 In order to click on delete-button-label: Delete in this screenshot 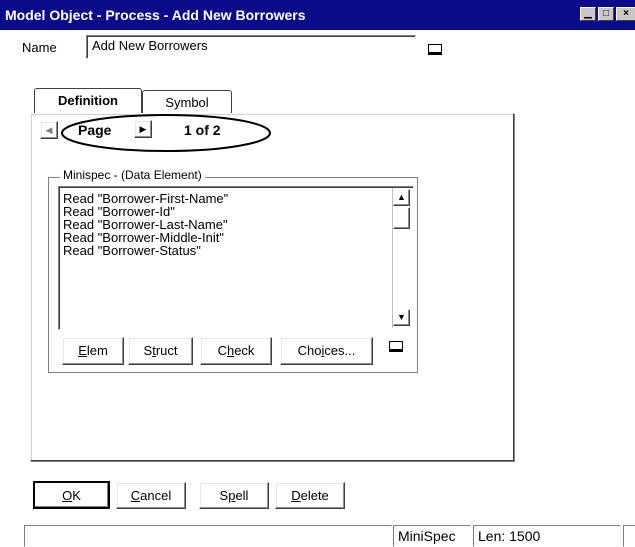, I will do `click(310, 495)`.